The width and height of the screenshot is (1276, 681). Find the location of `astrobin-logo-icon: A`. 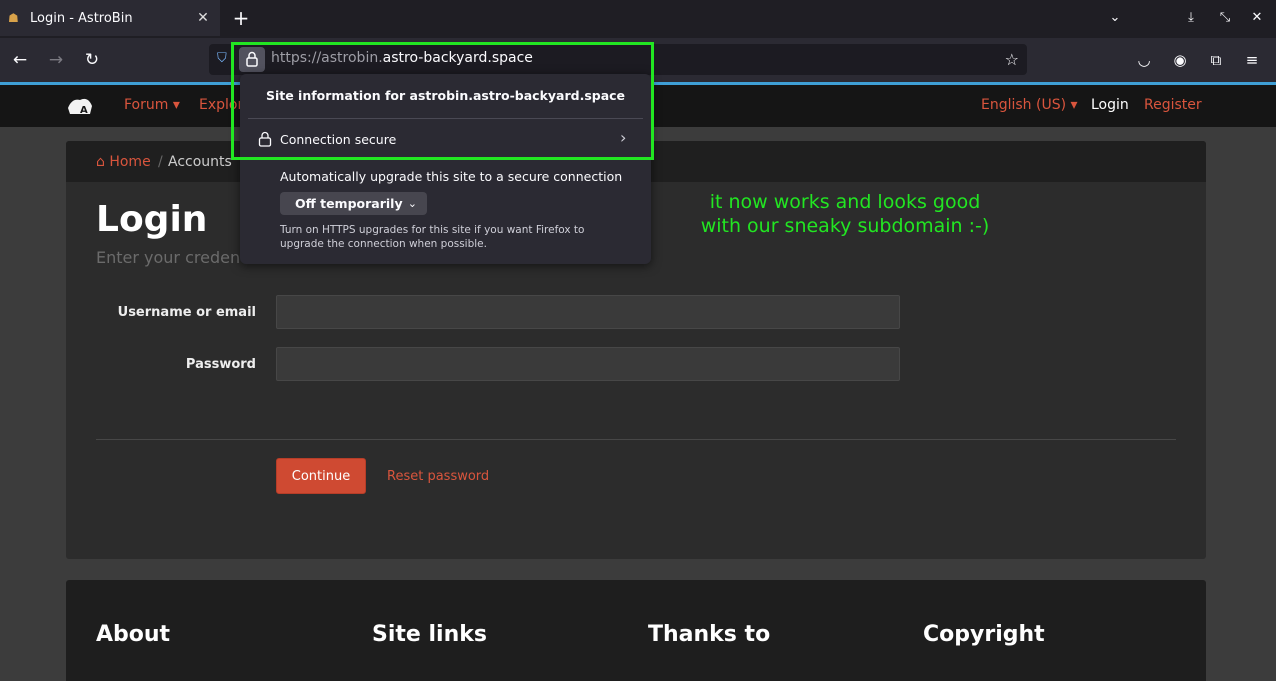

astrobin-logo-icon: A is located at coordinates (80, 106).